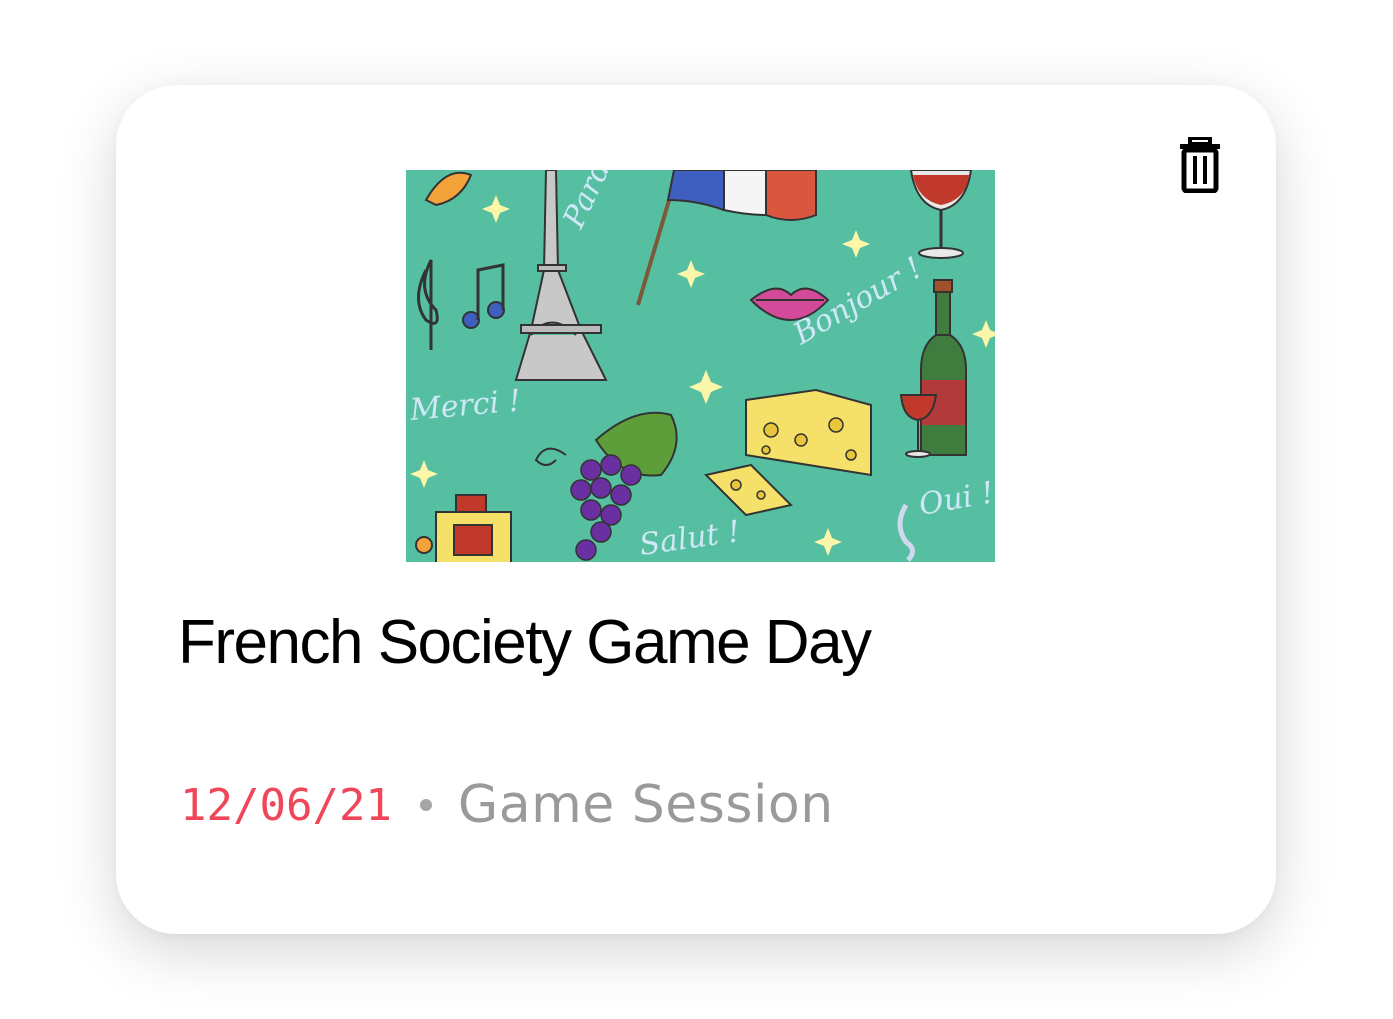  What do you see at coordinates (645, 805) in the screenshot?
I see `event-type: Game Session` at bounding box center [645, 805].